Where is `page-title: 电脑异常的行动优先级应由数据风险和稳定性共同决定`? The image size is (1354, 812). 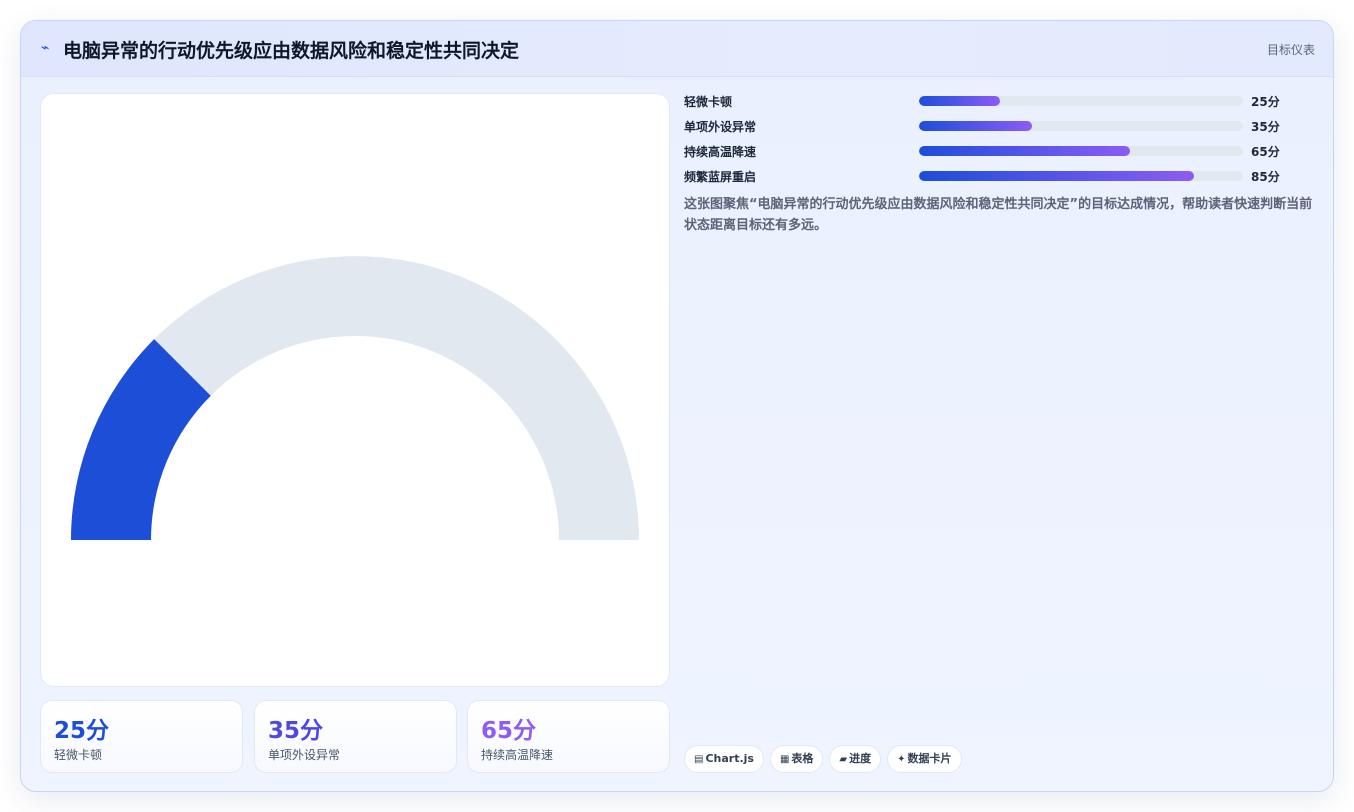 page-title: 电脑异常的行动优先级应由数据风险和稳定性共同决定 is located at coordinates (291, 51).